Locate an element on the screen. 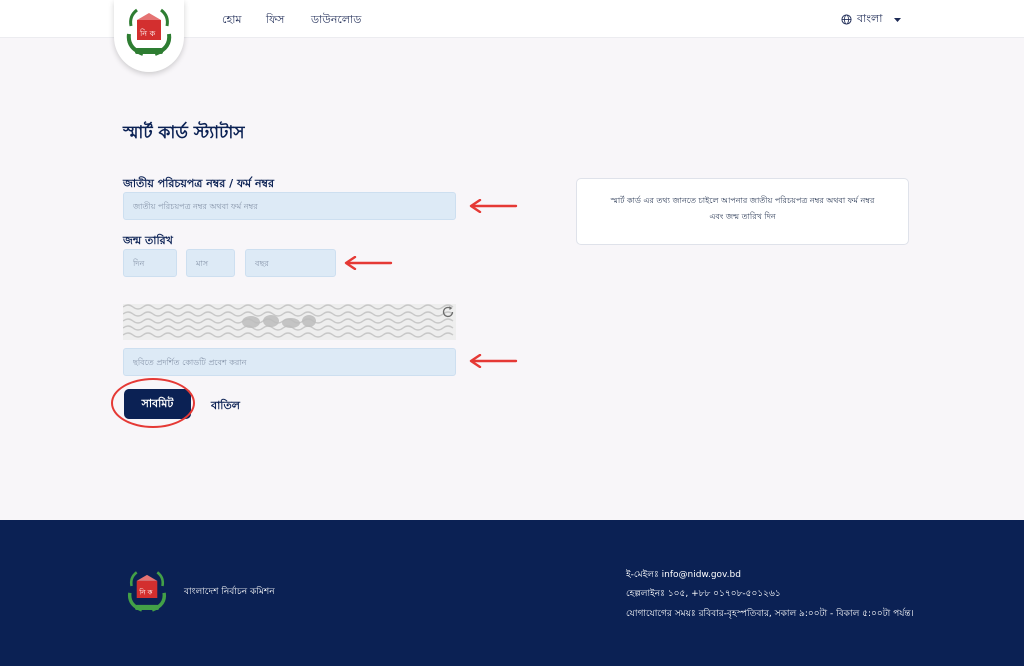 This screenshot has height=666, width=1024. submit-button: সাবমিট is located at coordinates (157, 404).